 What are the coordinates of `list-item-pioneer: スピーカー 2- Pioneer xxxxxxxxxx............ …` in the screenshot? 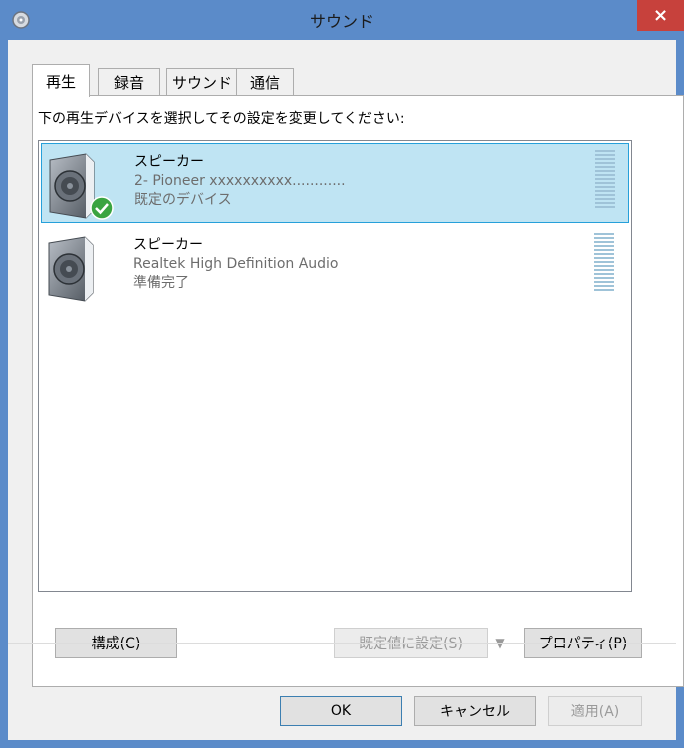 It's located at (335, 183).